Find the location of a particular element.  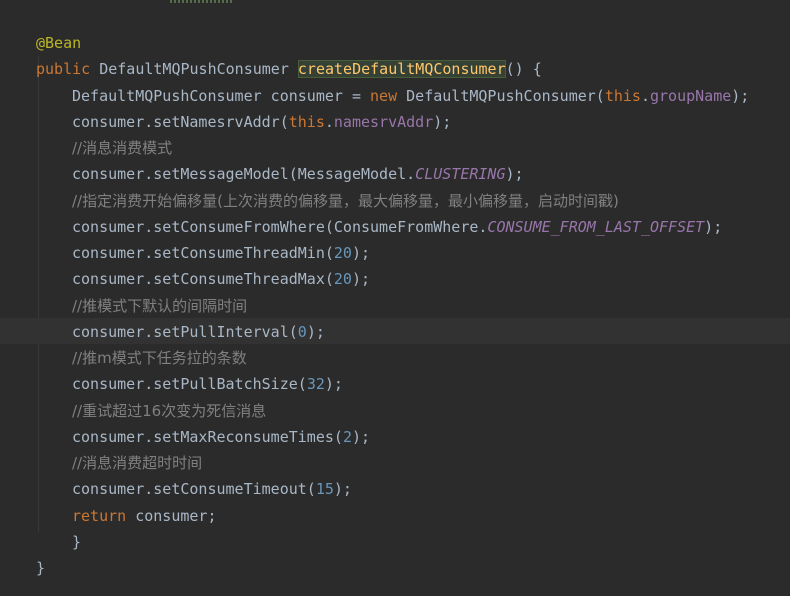

method-name-token: createDefaultMQConsumer is located at coordinates (401, 69).